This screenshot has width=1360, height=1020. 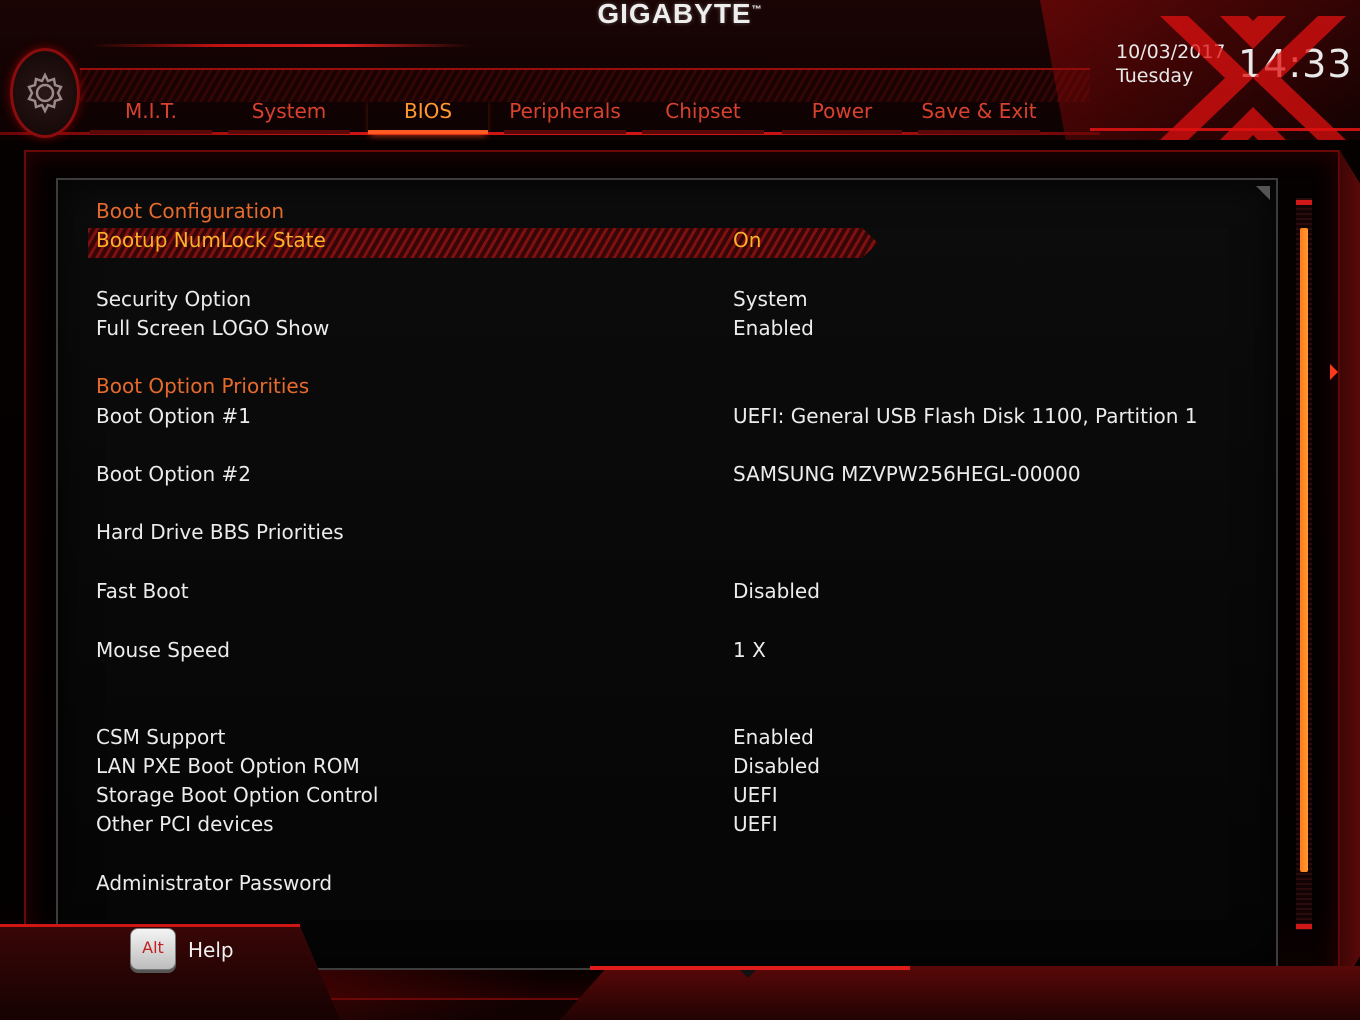 I want to click on alt-key-button: Alt, so click(x=153, y=949).